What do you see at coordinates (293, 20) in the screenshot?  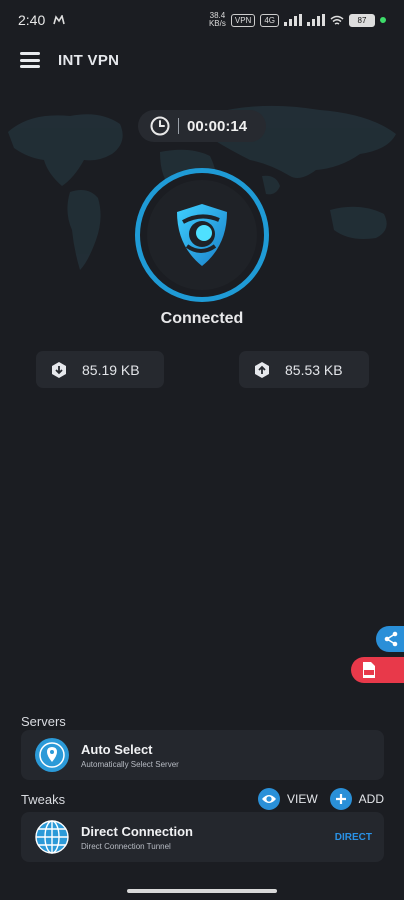 I see `signal-icon` at bounding box center [293, 20].